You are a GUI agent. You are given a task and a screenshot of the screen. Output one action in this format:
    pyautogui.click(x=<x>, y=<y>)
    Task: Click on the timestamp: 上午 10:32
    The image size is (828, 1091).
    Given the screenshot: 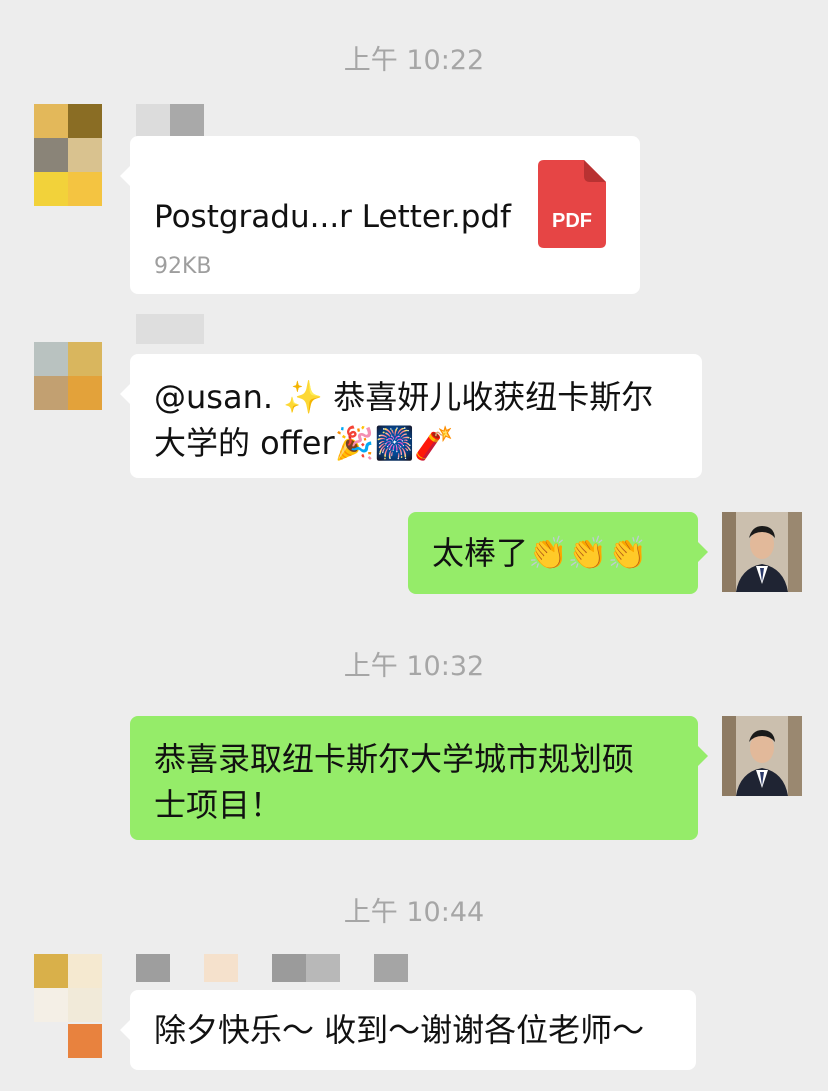 What is the action you would take?
    pyautogui.click(x=414, y=666)
    